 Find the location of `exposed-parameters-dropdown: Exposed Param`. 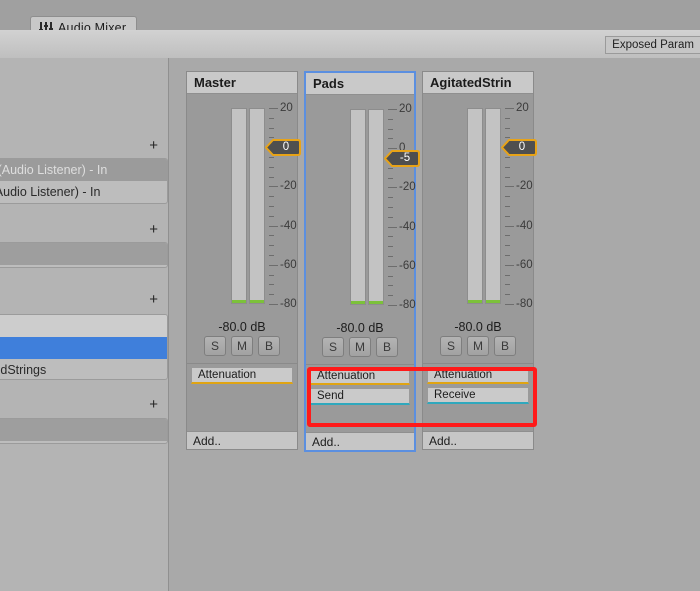

exposed-parameters-dropdown: Exposed Param is located at coordinates (652, 45).